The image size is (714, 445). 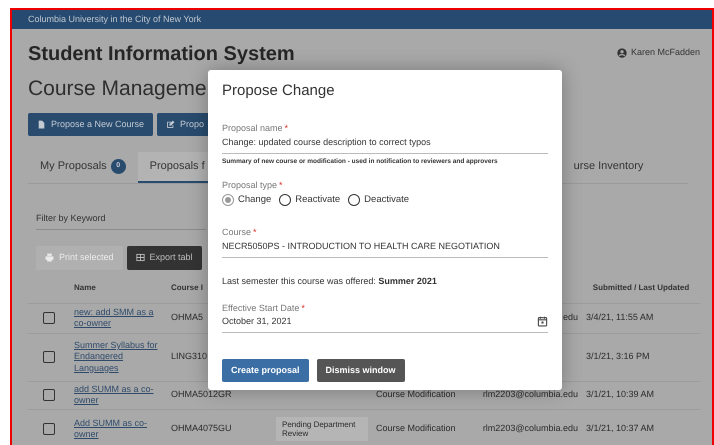 What do you see at coordinates (91, 124) in the screenshot?
I see `action-button: Propose a New Course` at bounding box center [91, 124].